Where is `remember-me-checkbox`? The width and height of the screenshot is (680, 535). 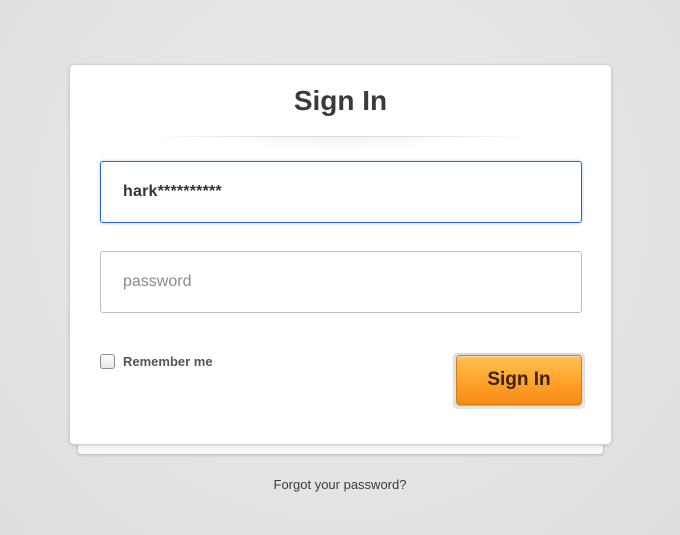
remember-me-checkbox is located at coordinates (107, 361).